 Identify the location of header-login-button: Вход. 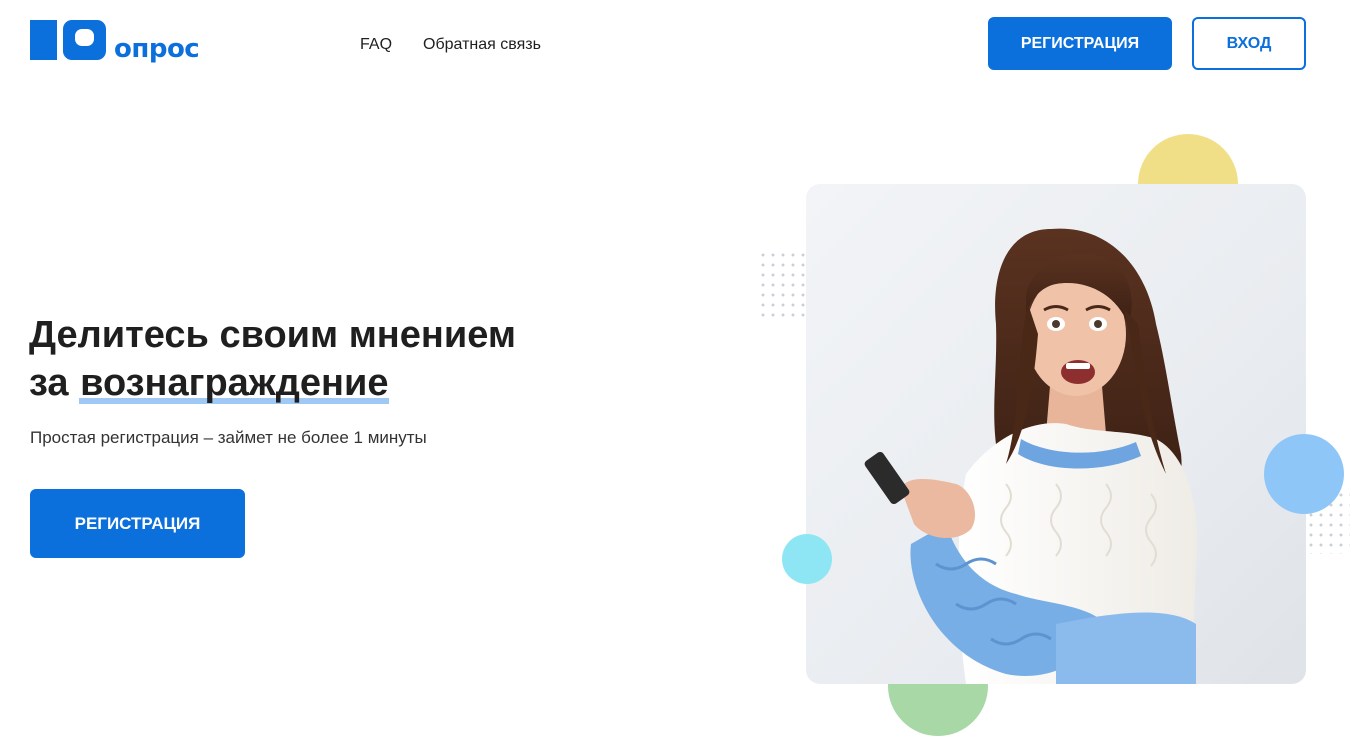
(1249, 43).